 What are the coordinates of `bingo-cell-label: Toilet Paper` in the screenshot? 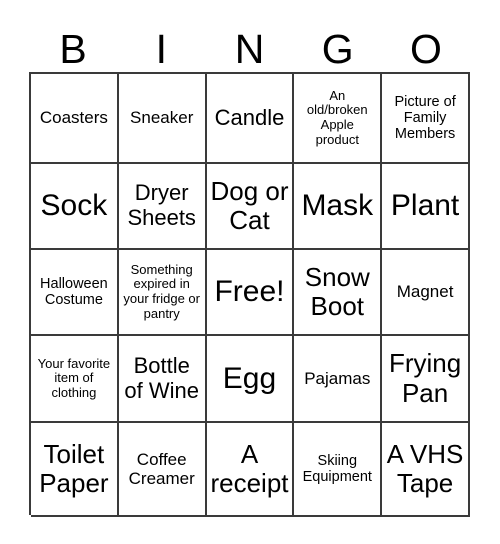 It's located at (74, 468).